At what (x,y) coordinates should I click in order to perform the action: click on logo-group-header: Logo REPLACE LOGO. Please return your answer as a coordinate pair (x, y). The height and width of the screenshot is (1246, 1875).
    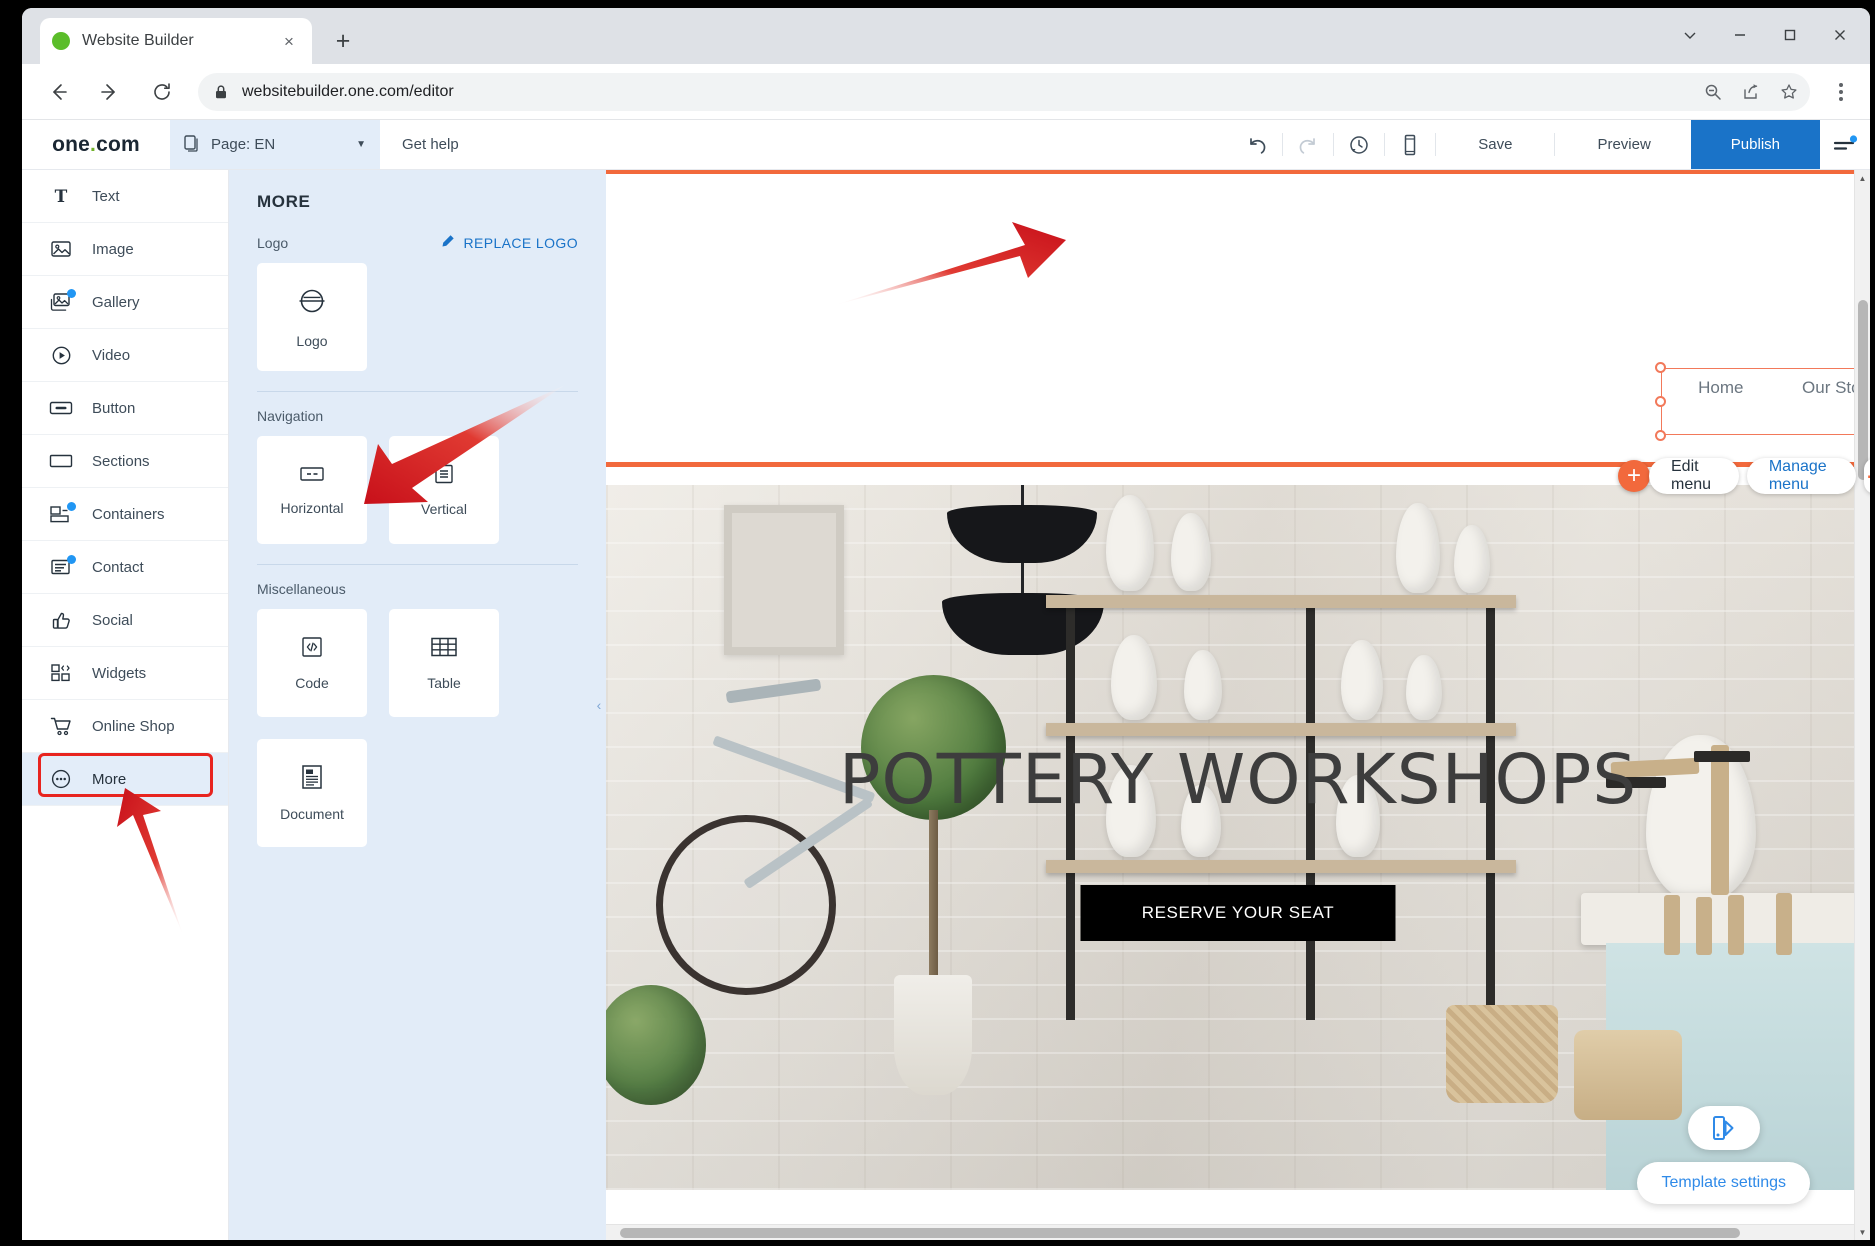
    Looking at the image, I should click on (417, 242).